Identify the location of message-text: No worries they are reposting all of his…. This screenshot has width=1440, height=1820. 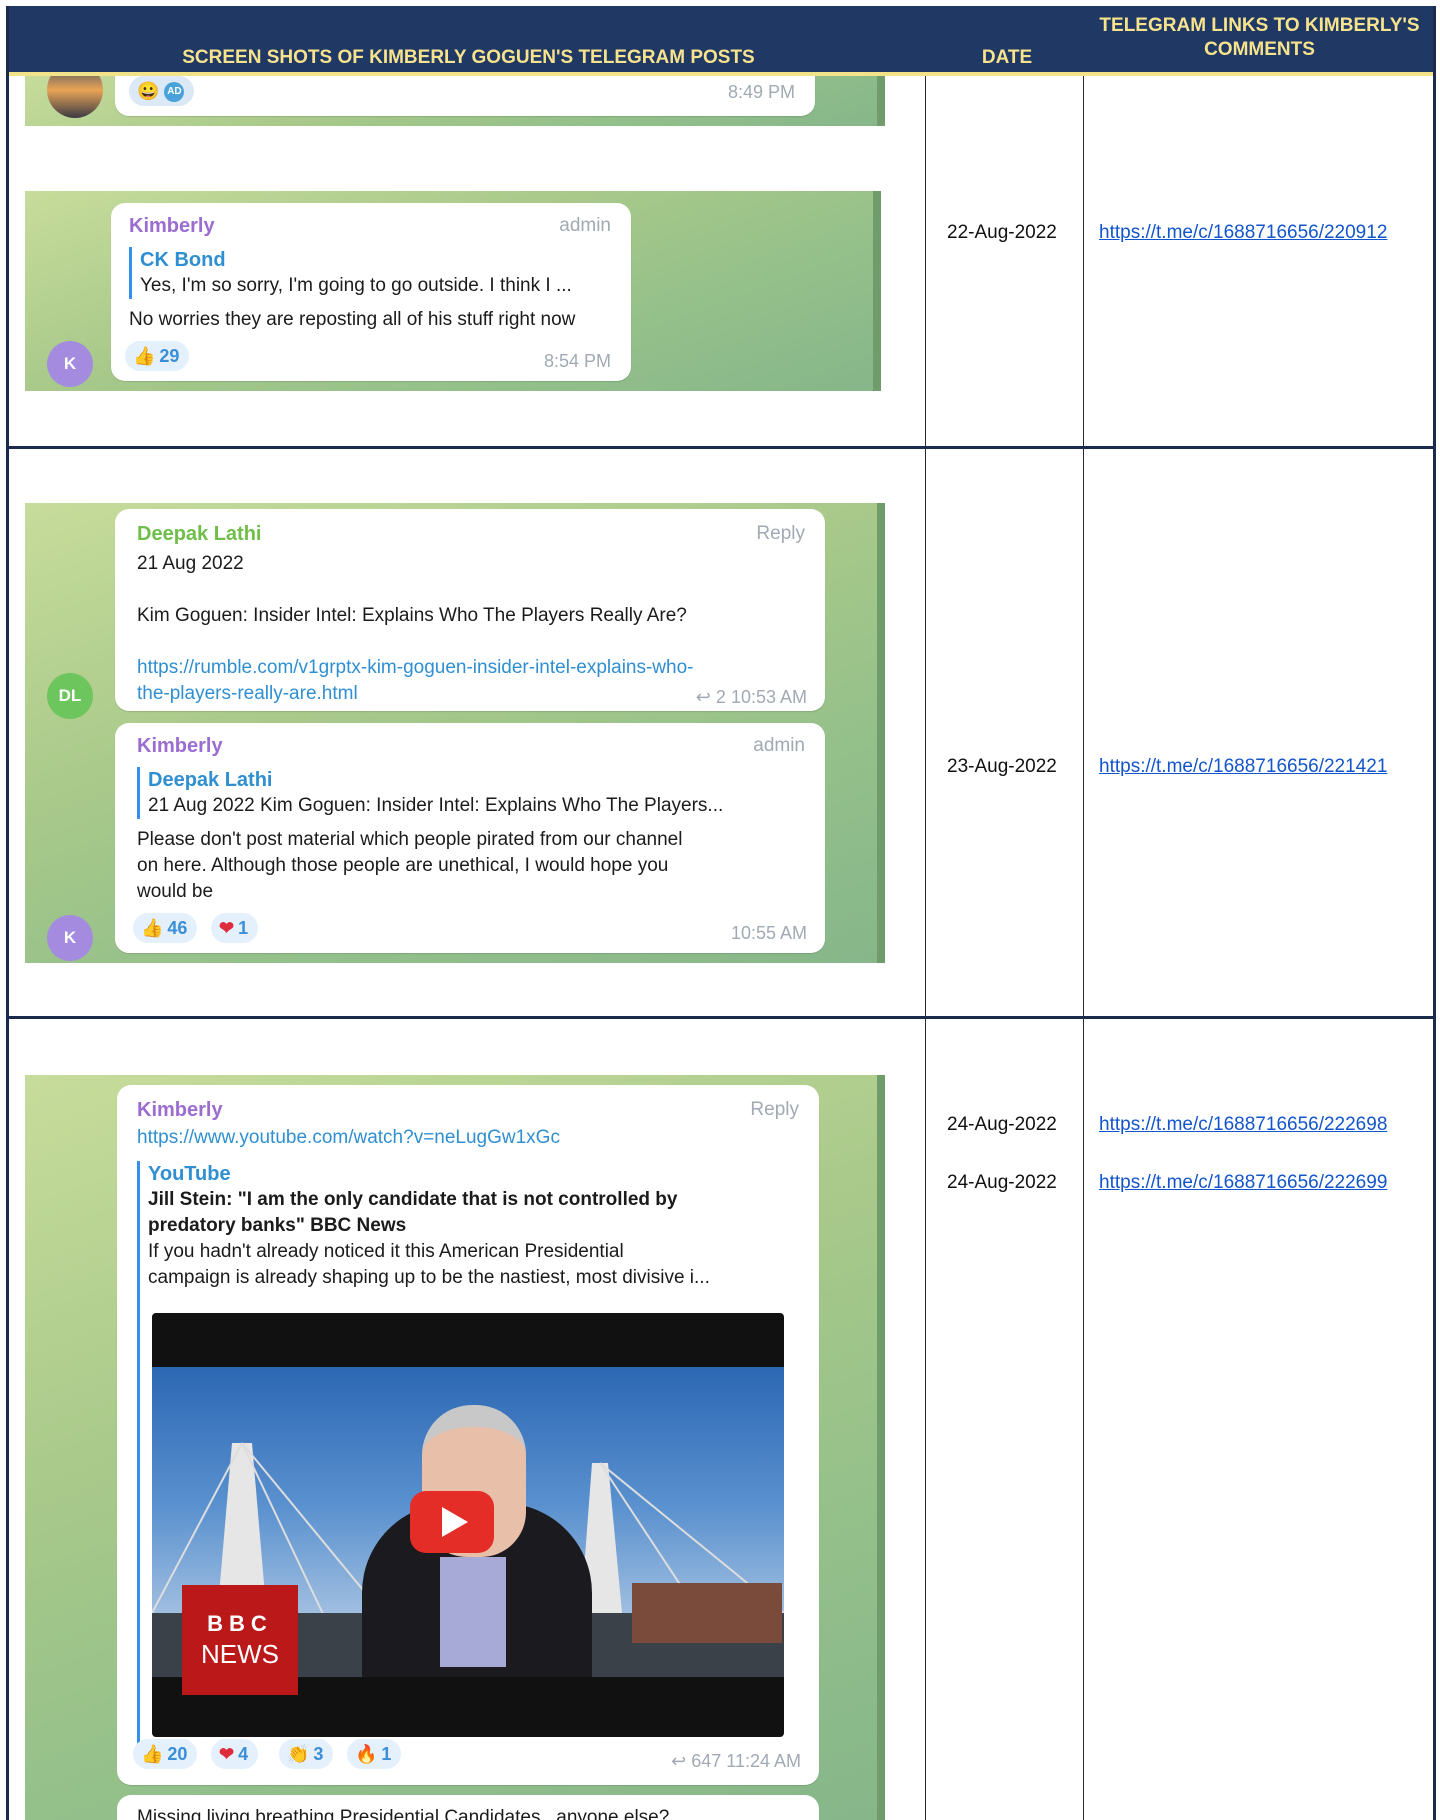
(352, 319).